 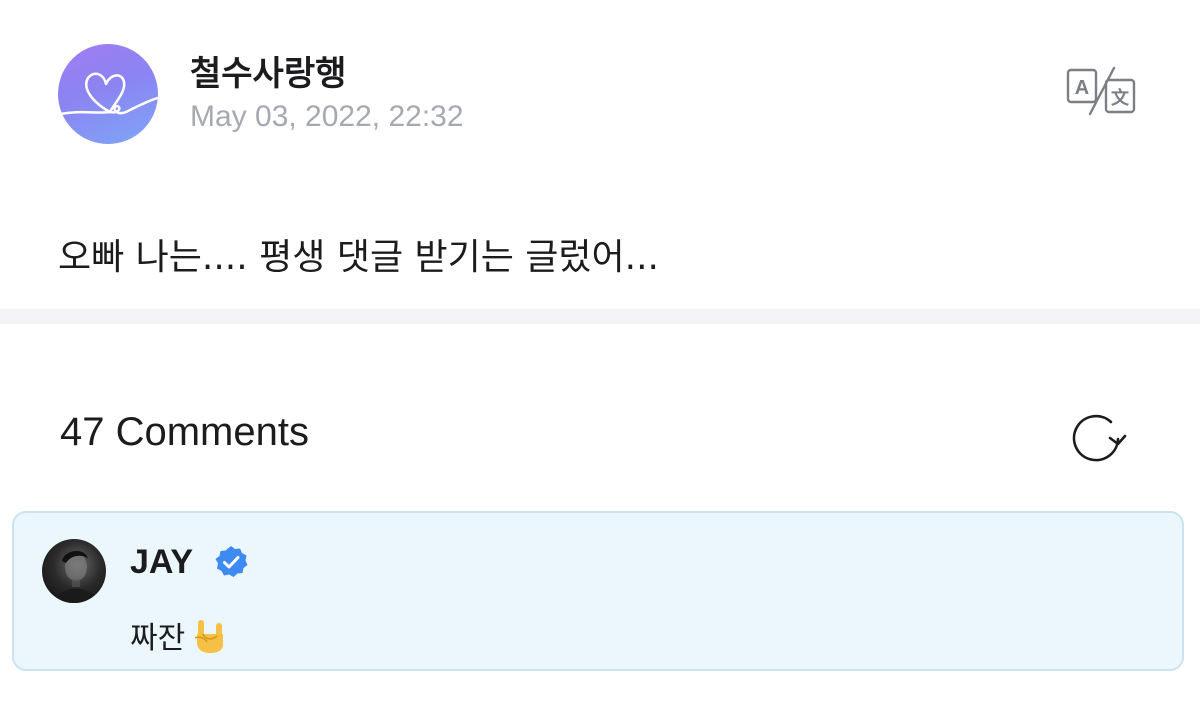 I want to click on commenter-avatar, so click(x=74, y=571).